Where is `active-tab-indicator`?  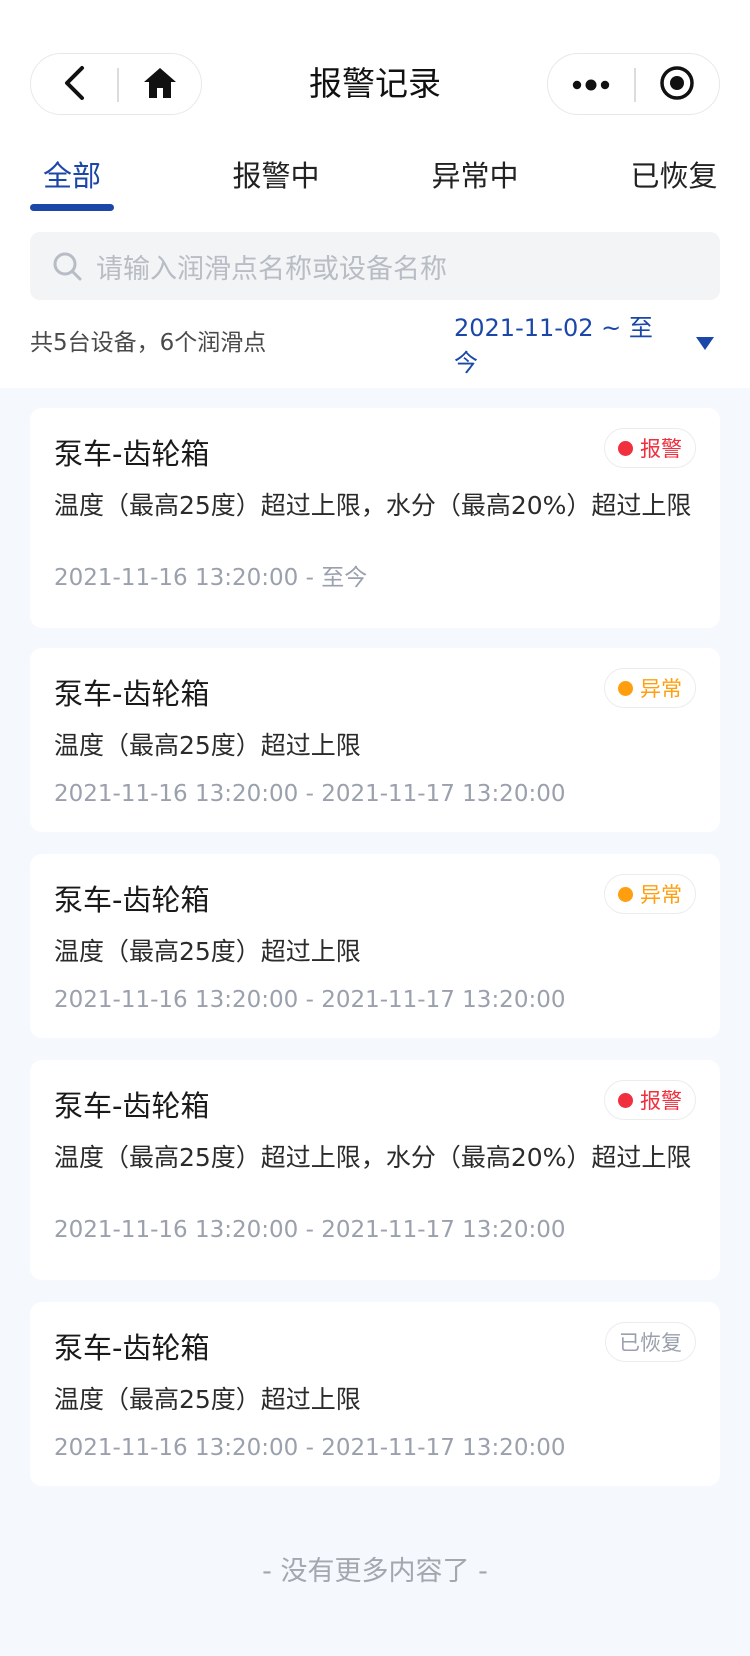
active-tab-indicator is located at coordinates (72, 207).